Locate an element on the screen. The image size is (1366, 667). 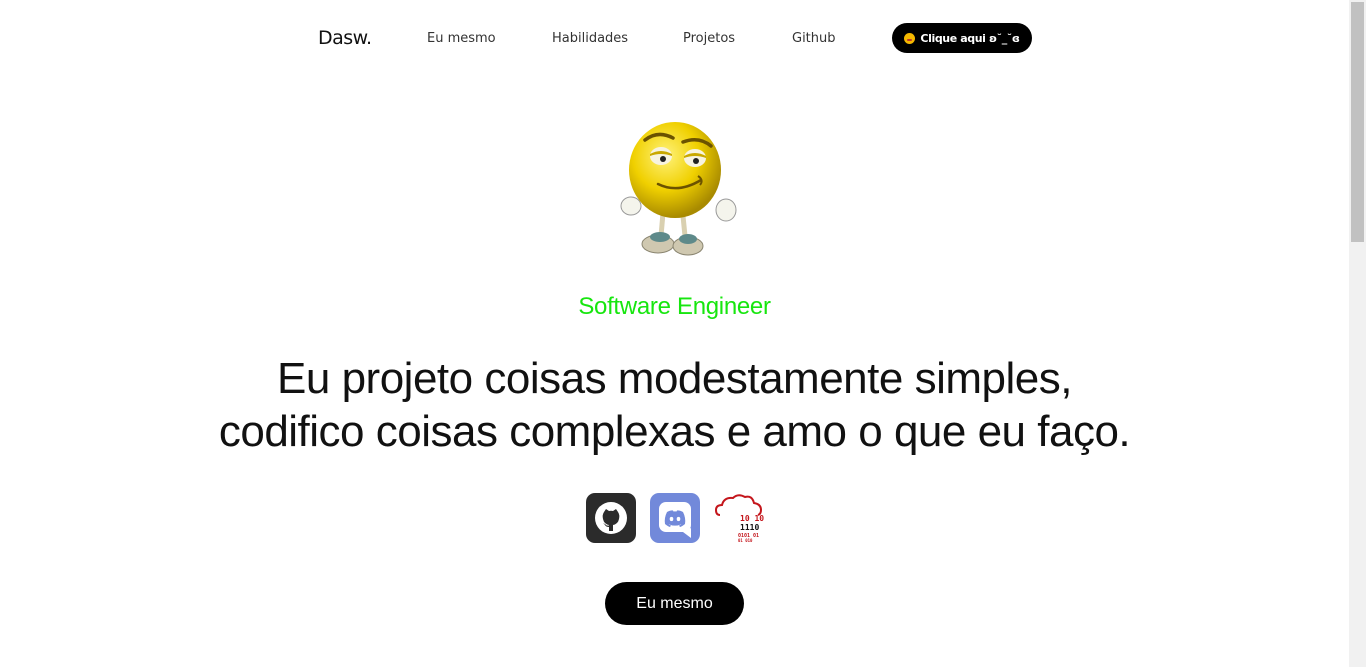
tongue-emoji-icon is located at coordinates (910, 38).